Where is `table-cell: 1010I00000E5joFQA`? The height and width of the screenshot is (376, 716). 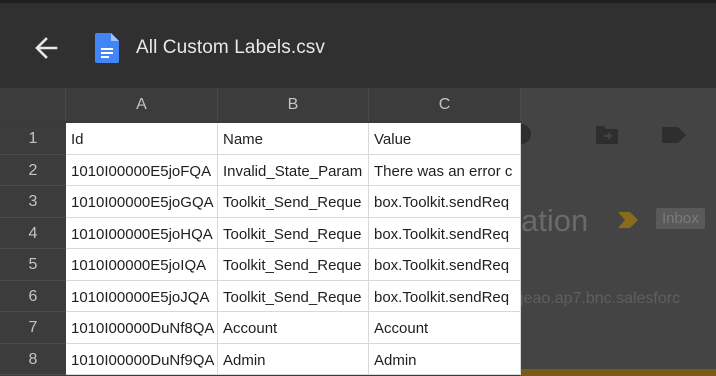
table-cell: 1010I00000E5joFQA is located at coordinates (142, 170).